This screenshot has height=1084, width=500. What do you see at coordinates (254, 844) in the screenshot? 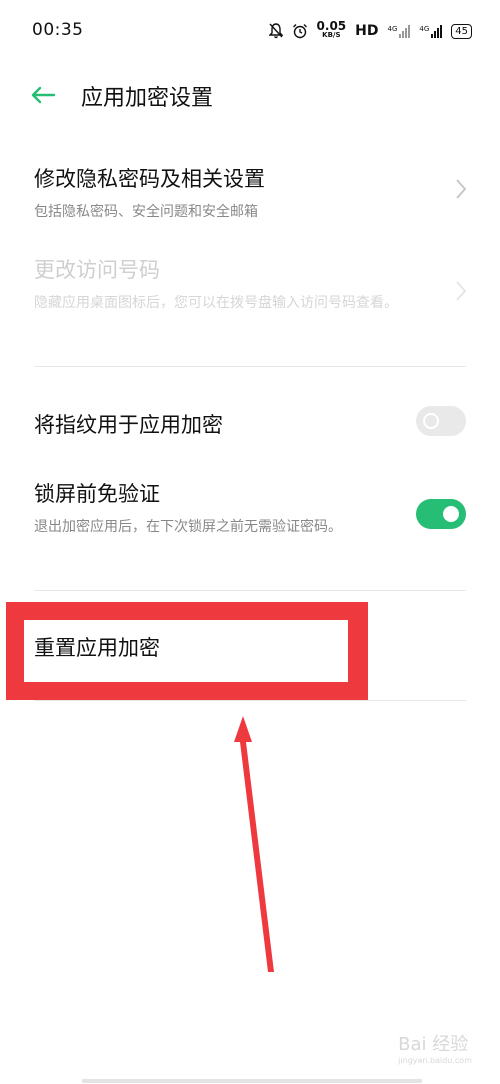
I see `annotation-arrow` at bounding box center [254, 844].